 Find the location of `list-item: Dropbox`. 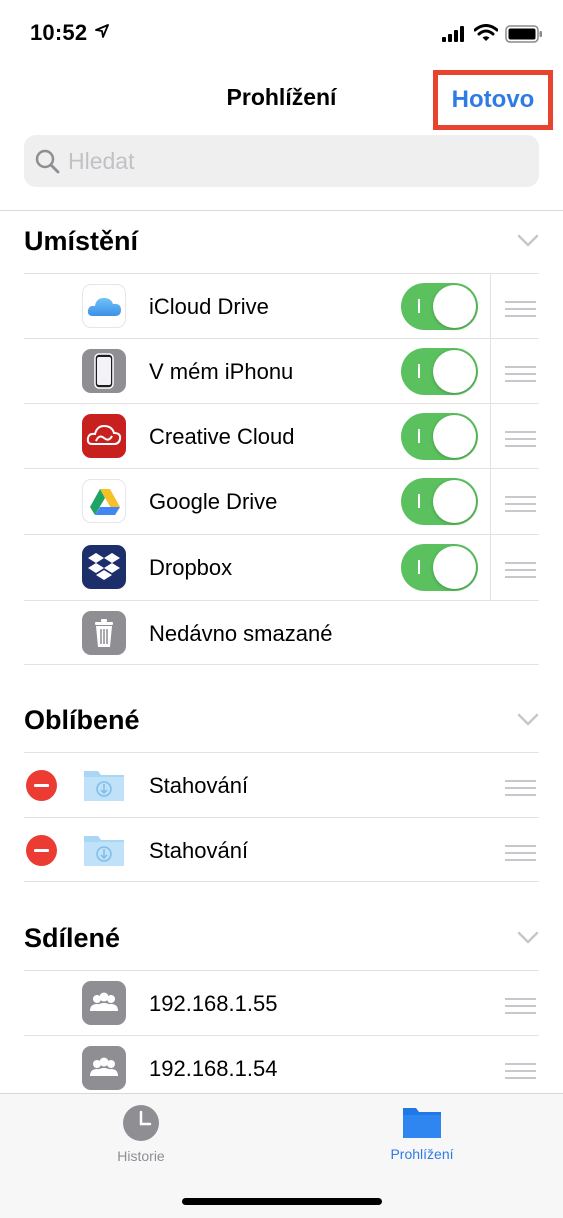

list-item: Dropbox is located at coordinates (281, 567).